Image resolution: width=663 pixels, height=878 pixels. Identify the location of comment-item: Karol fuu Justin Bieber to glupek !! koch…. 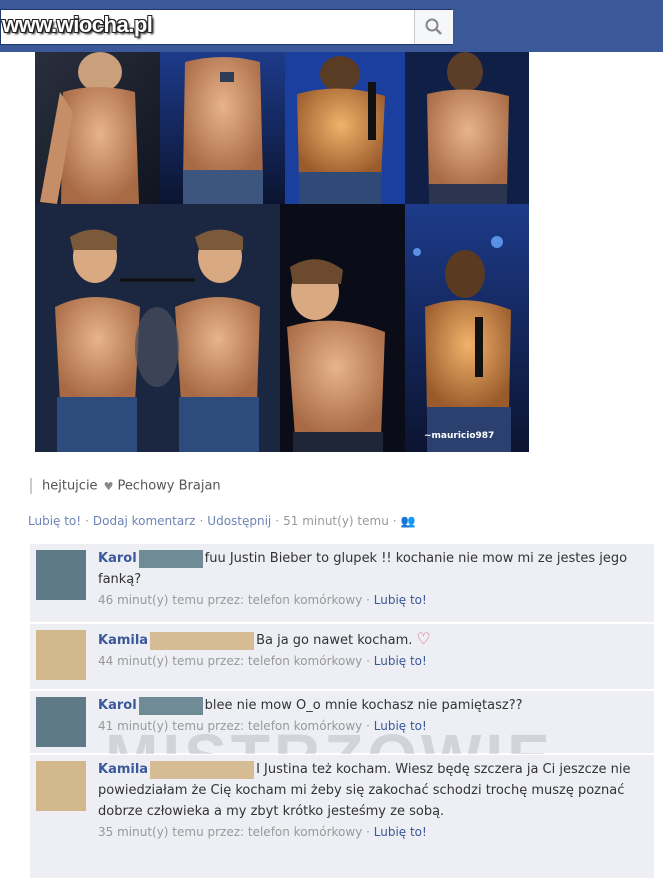
(342, 582).